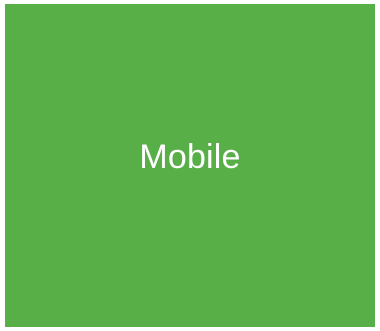 Image resolution: width=380 pixels, height=331 pixels. What do you see at coordinates (190, 157) in the screenshot?
I see `tile-label: Mobile` at bounding box center [190, 157].